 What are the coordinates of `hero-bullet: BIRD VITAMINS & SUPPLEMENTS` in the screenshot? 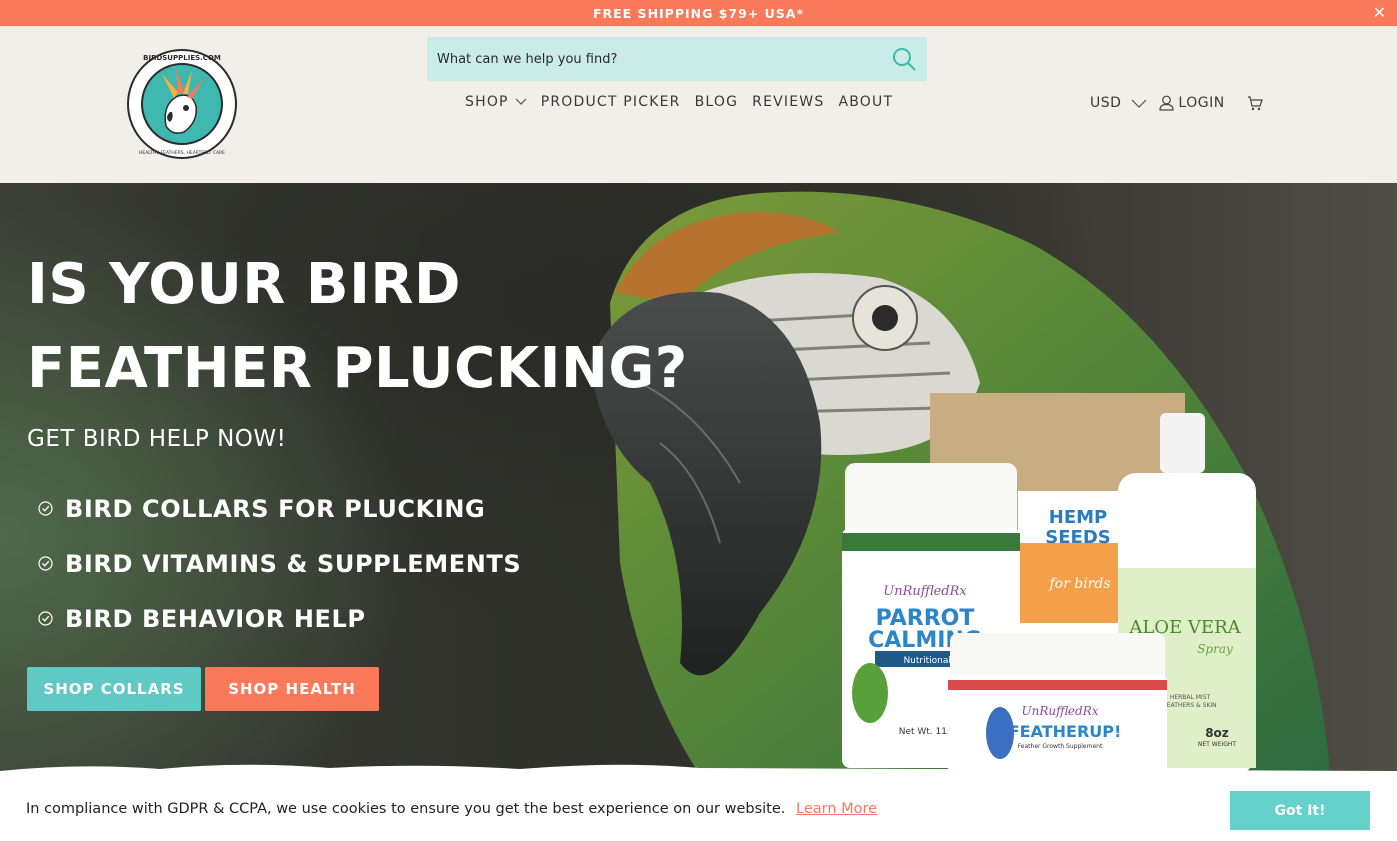 It's located at (279, 563).